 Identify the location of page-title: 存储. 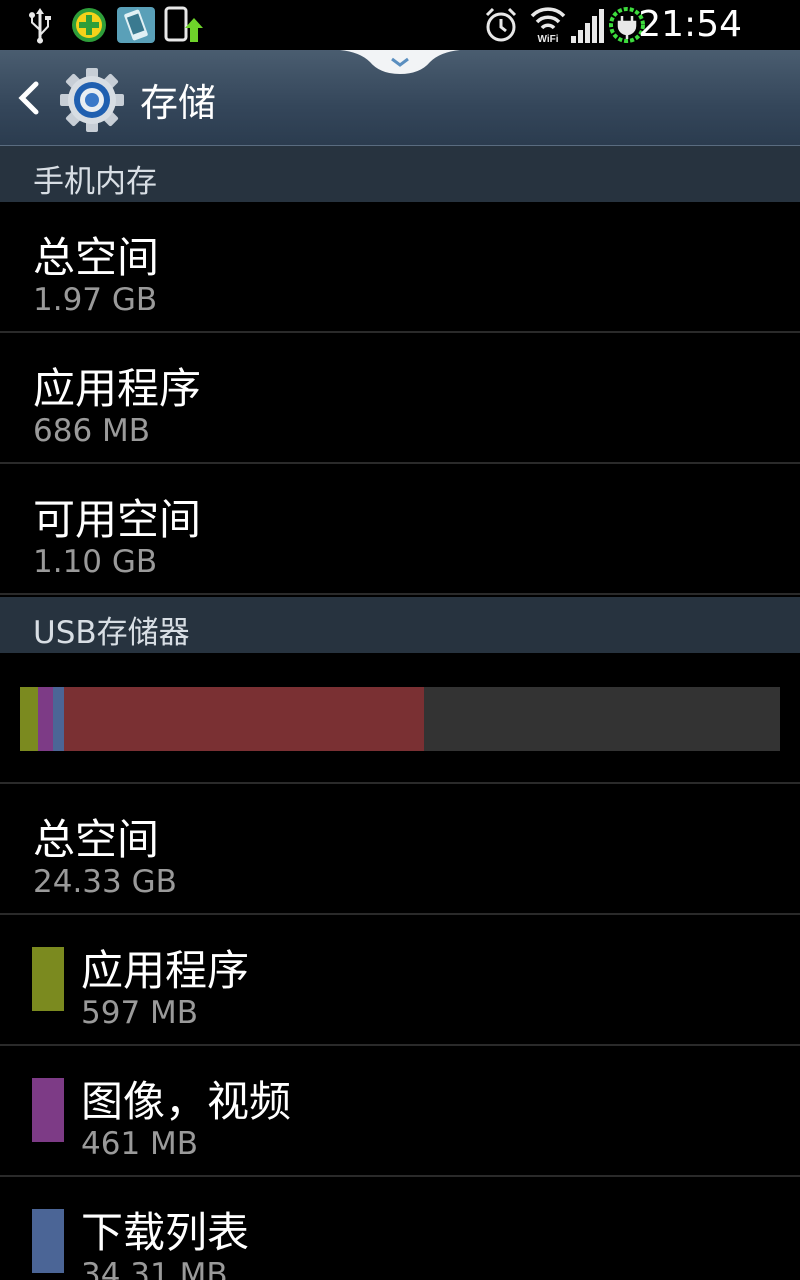
(178, 103).